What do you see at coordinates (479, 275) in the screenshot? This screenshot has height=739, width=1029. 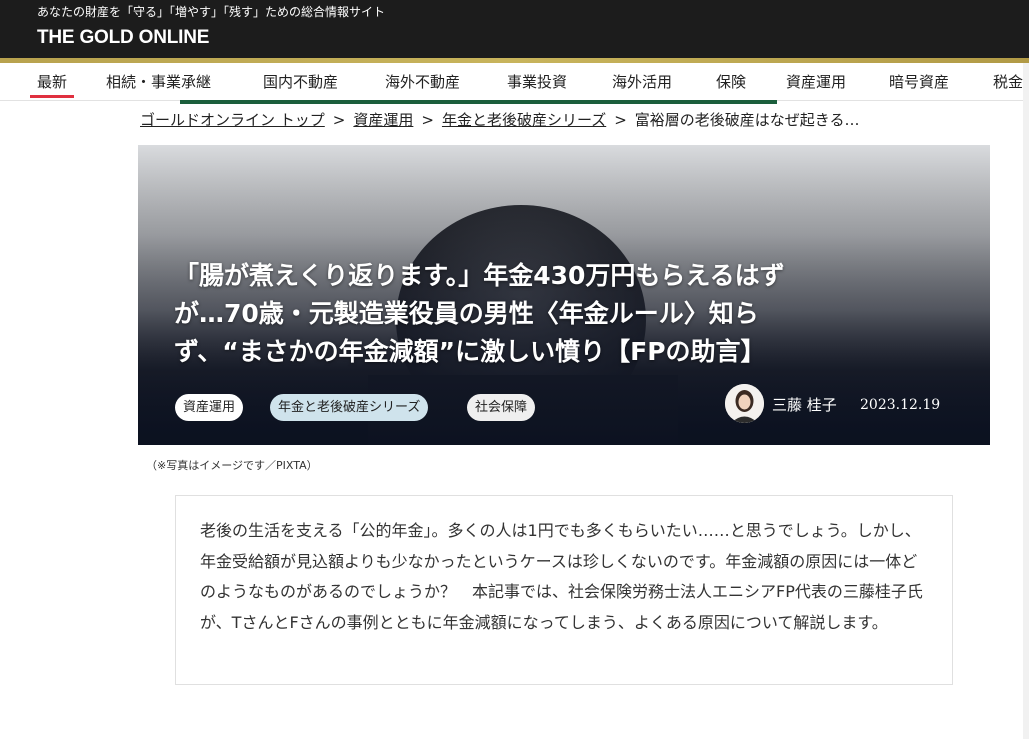 I see `article-title-line: 「腸が煮えくり返ります。」年金430万円もらえるはず` at bounding box center [479, 275].